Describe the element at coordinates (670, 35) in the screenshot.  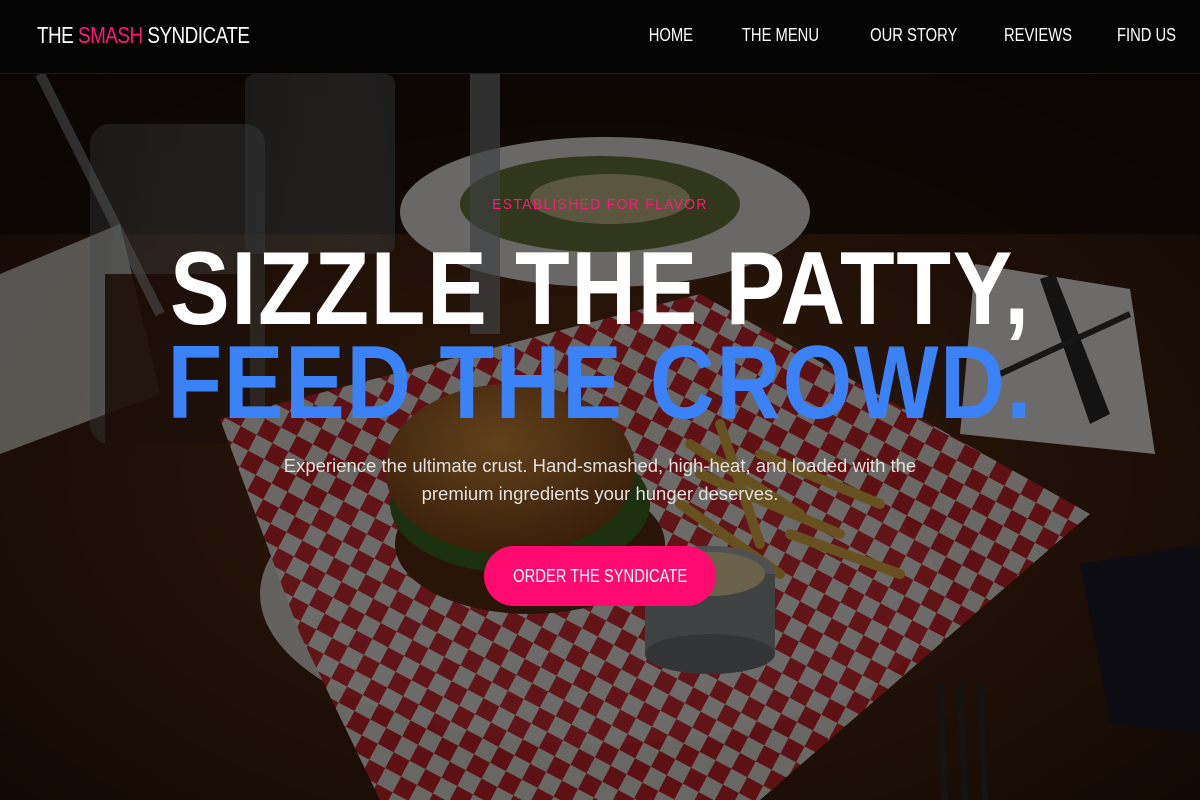
I see `nav-link-home: HOME` at that location.